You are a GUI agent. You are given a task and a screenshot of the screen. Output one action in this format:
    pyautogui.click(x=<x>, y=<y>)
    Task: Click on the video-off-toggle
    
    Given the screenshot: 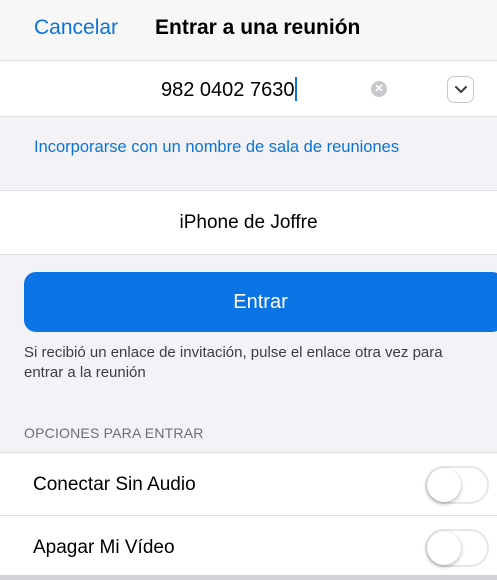 What is the action you would take?
    pyautogui.click(x=457, y=548)
    